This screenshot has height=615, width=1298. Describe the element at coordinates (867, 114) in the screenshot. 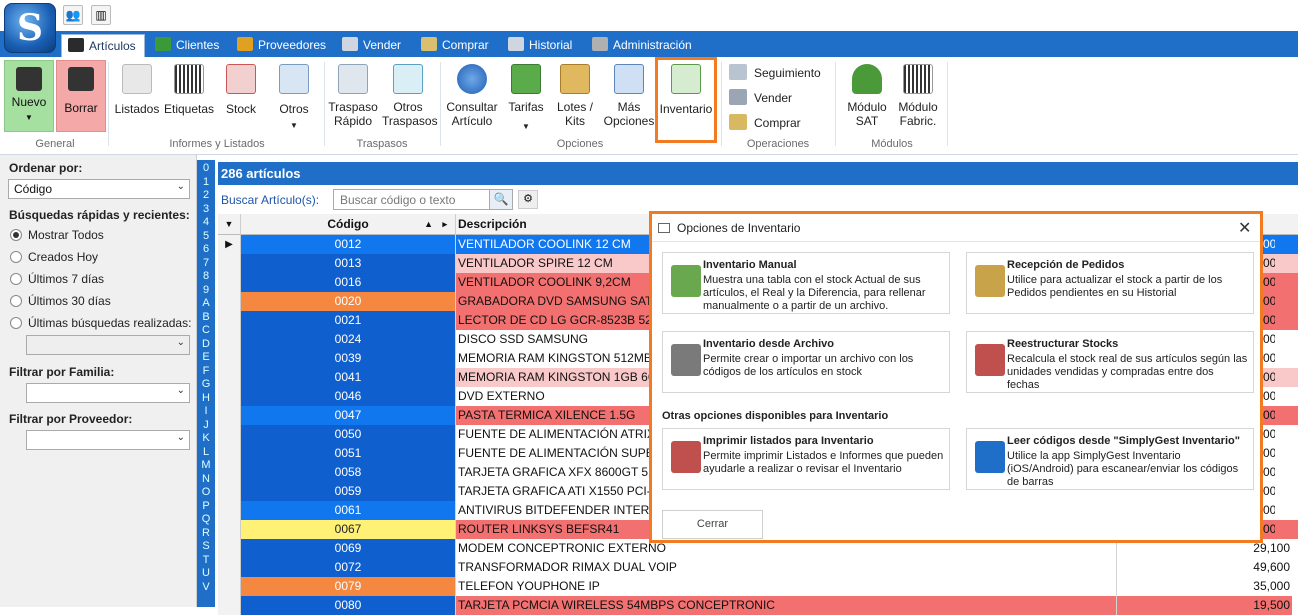

I see `modulo-sat-label: Módulo SAT` at that location.